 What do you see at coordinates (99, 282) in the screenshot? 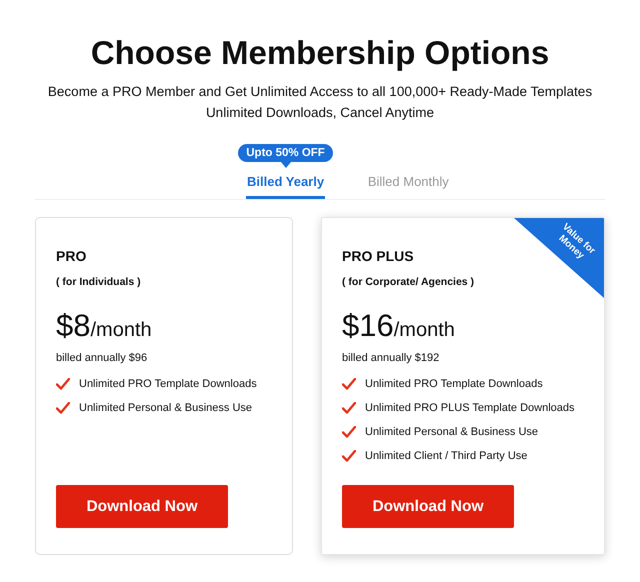
I see `plan-audience: ( for Individuals )` at bounding box center [99, 282].